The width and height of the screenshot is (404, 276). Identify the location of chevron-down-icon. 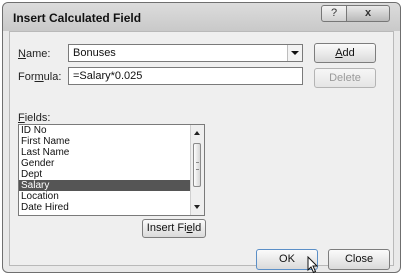
(294, 53).